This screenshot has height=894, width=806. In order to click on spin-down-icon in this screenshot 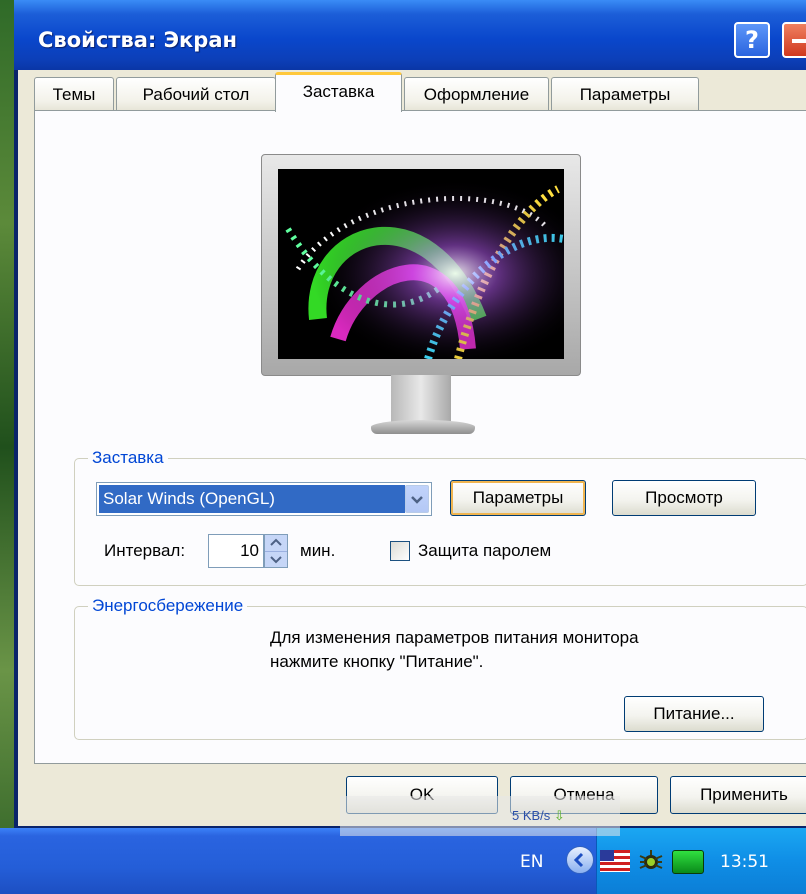, I will do `click(276, 560)`.